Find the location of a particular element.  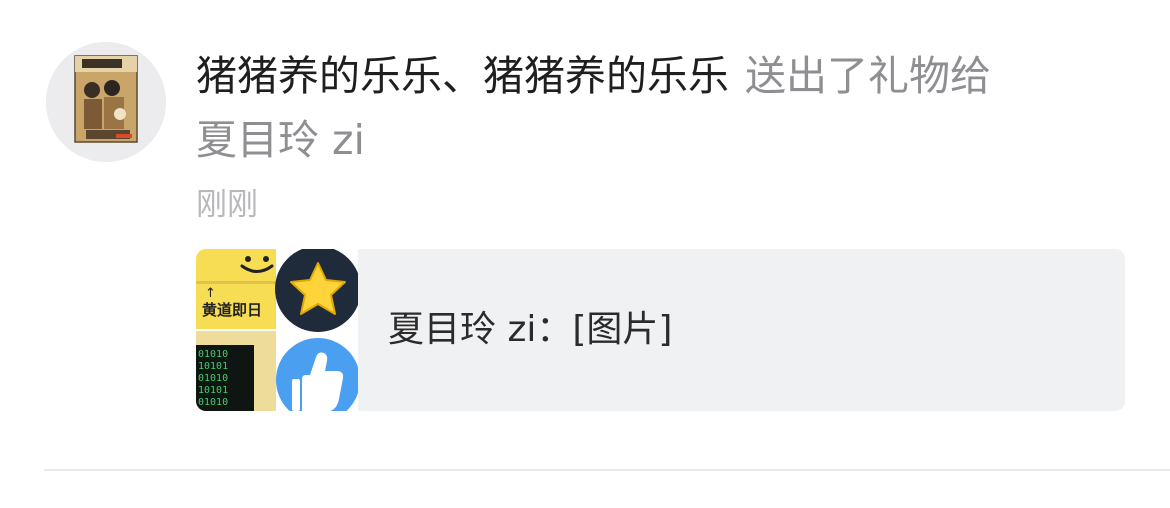

timestamp: 刚刚 is located at coordinates (227, 205).